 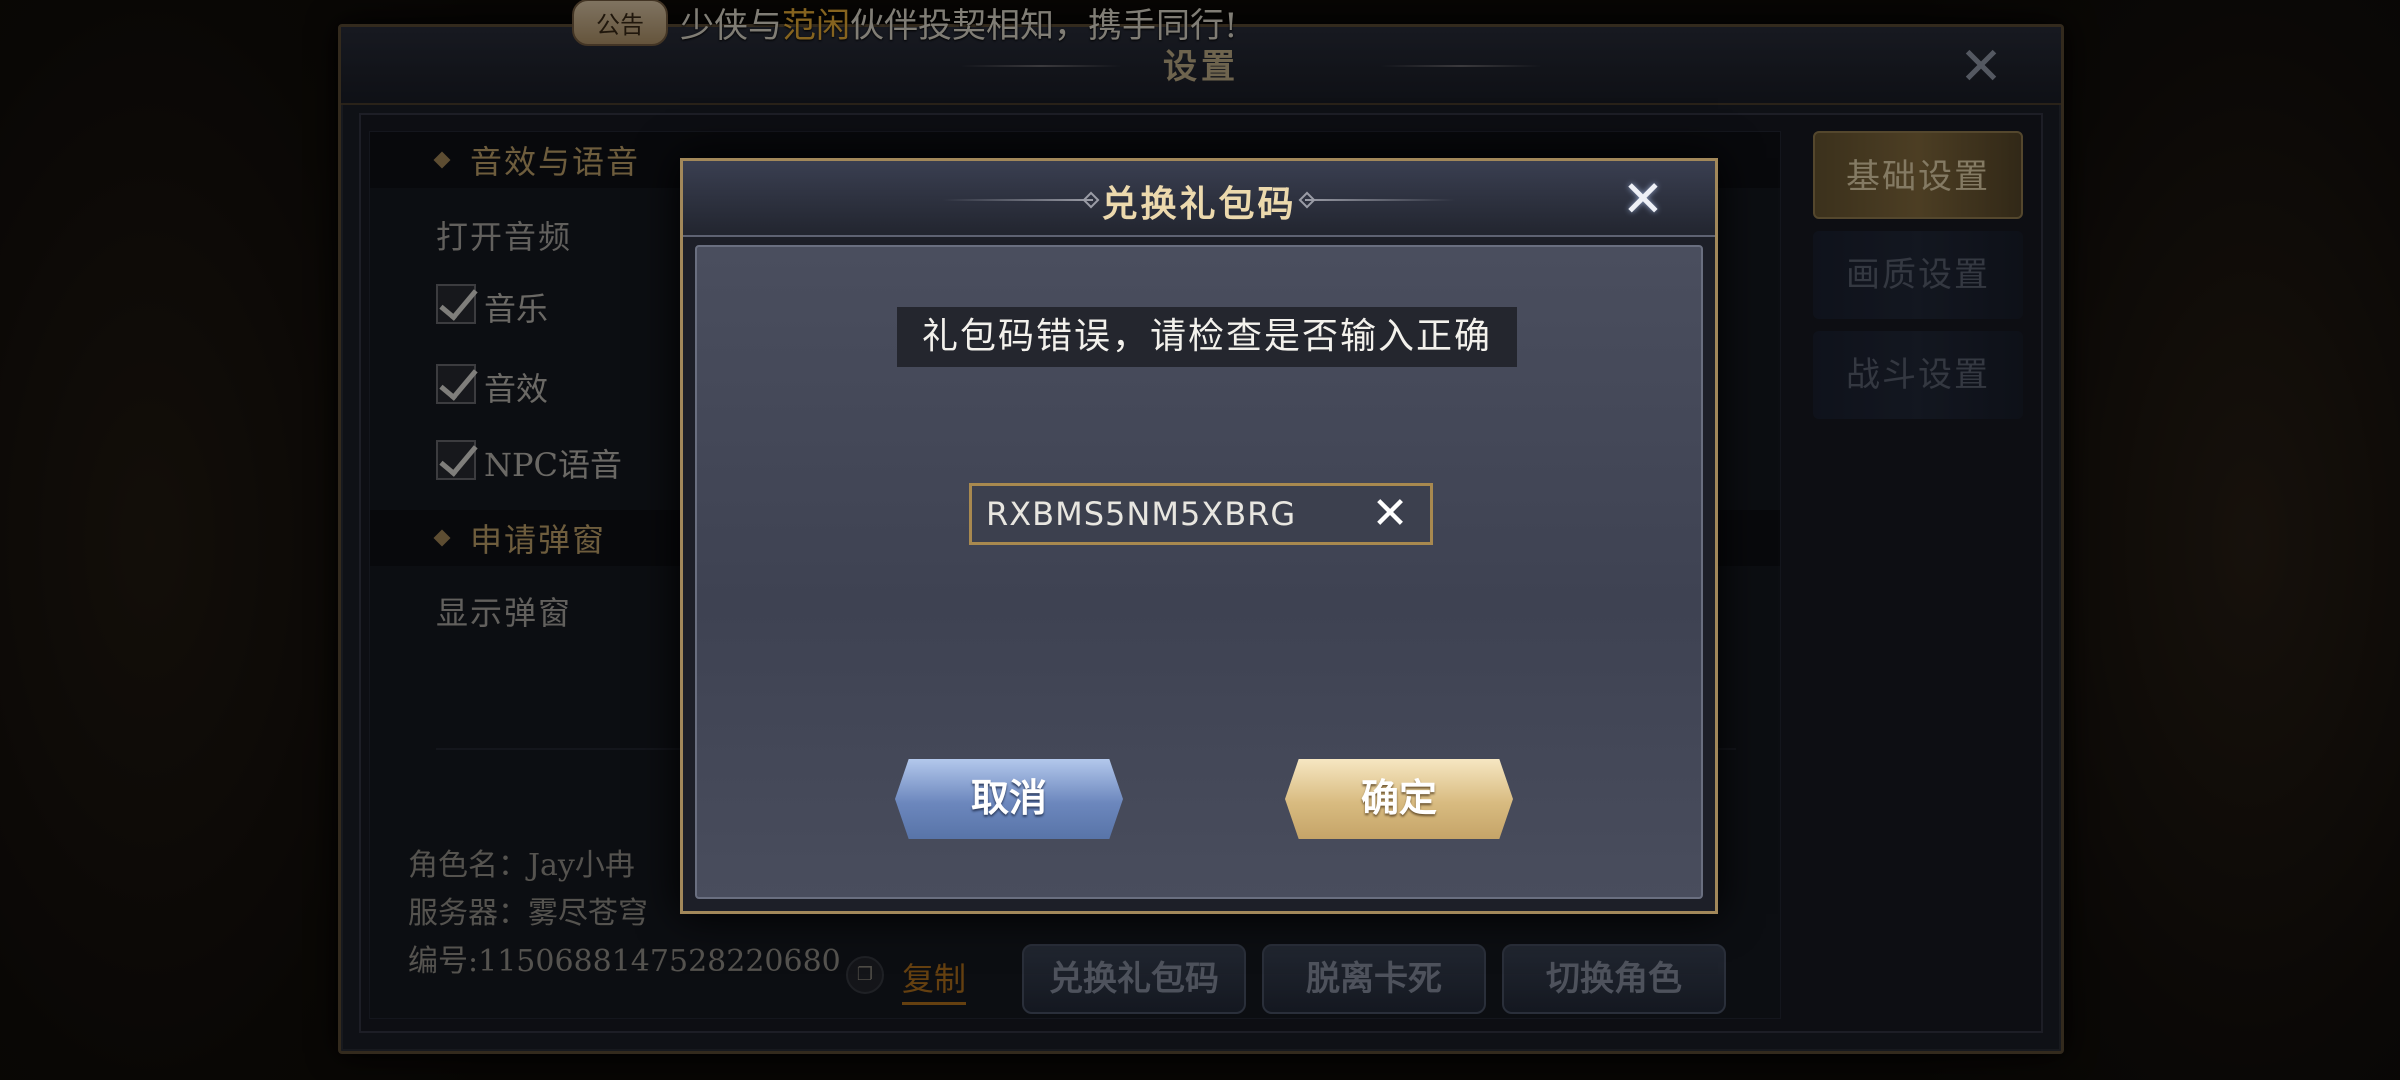 I want to click on dialog-title: 兑换礼包码, so click(x=1199, y=204).